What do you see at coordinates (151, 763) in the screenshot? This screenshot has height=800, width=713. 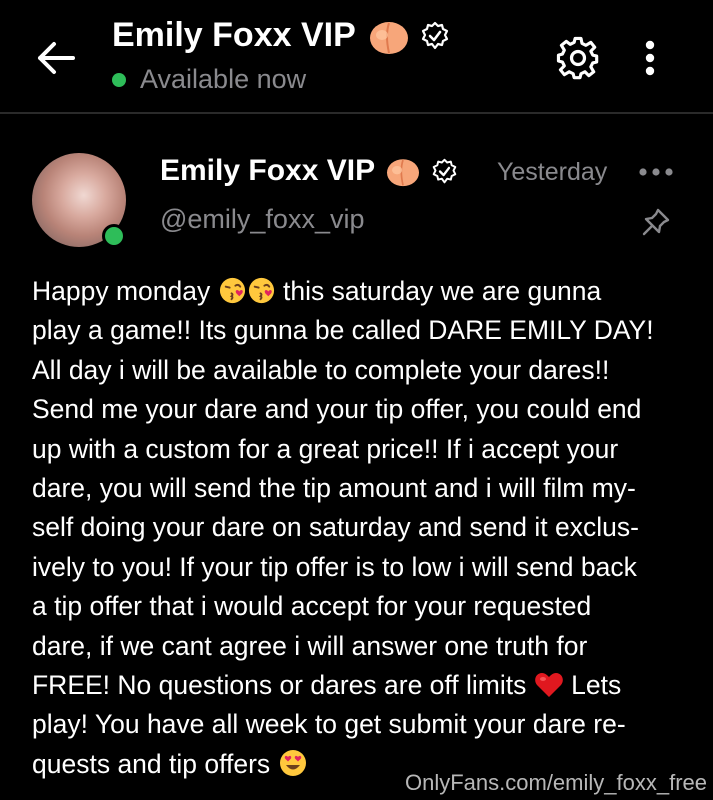 I see `post-text-segment: quests and tip offers` at bounding box center [151, 763].